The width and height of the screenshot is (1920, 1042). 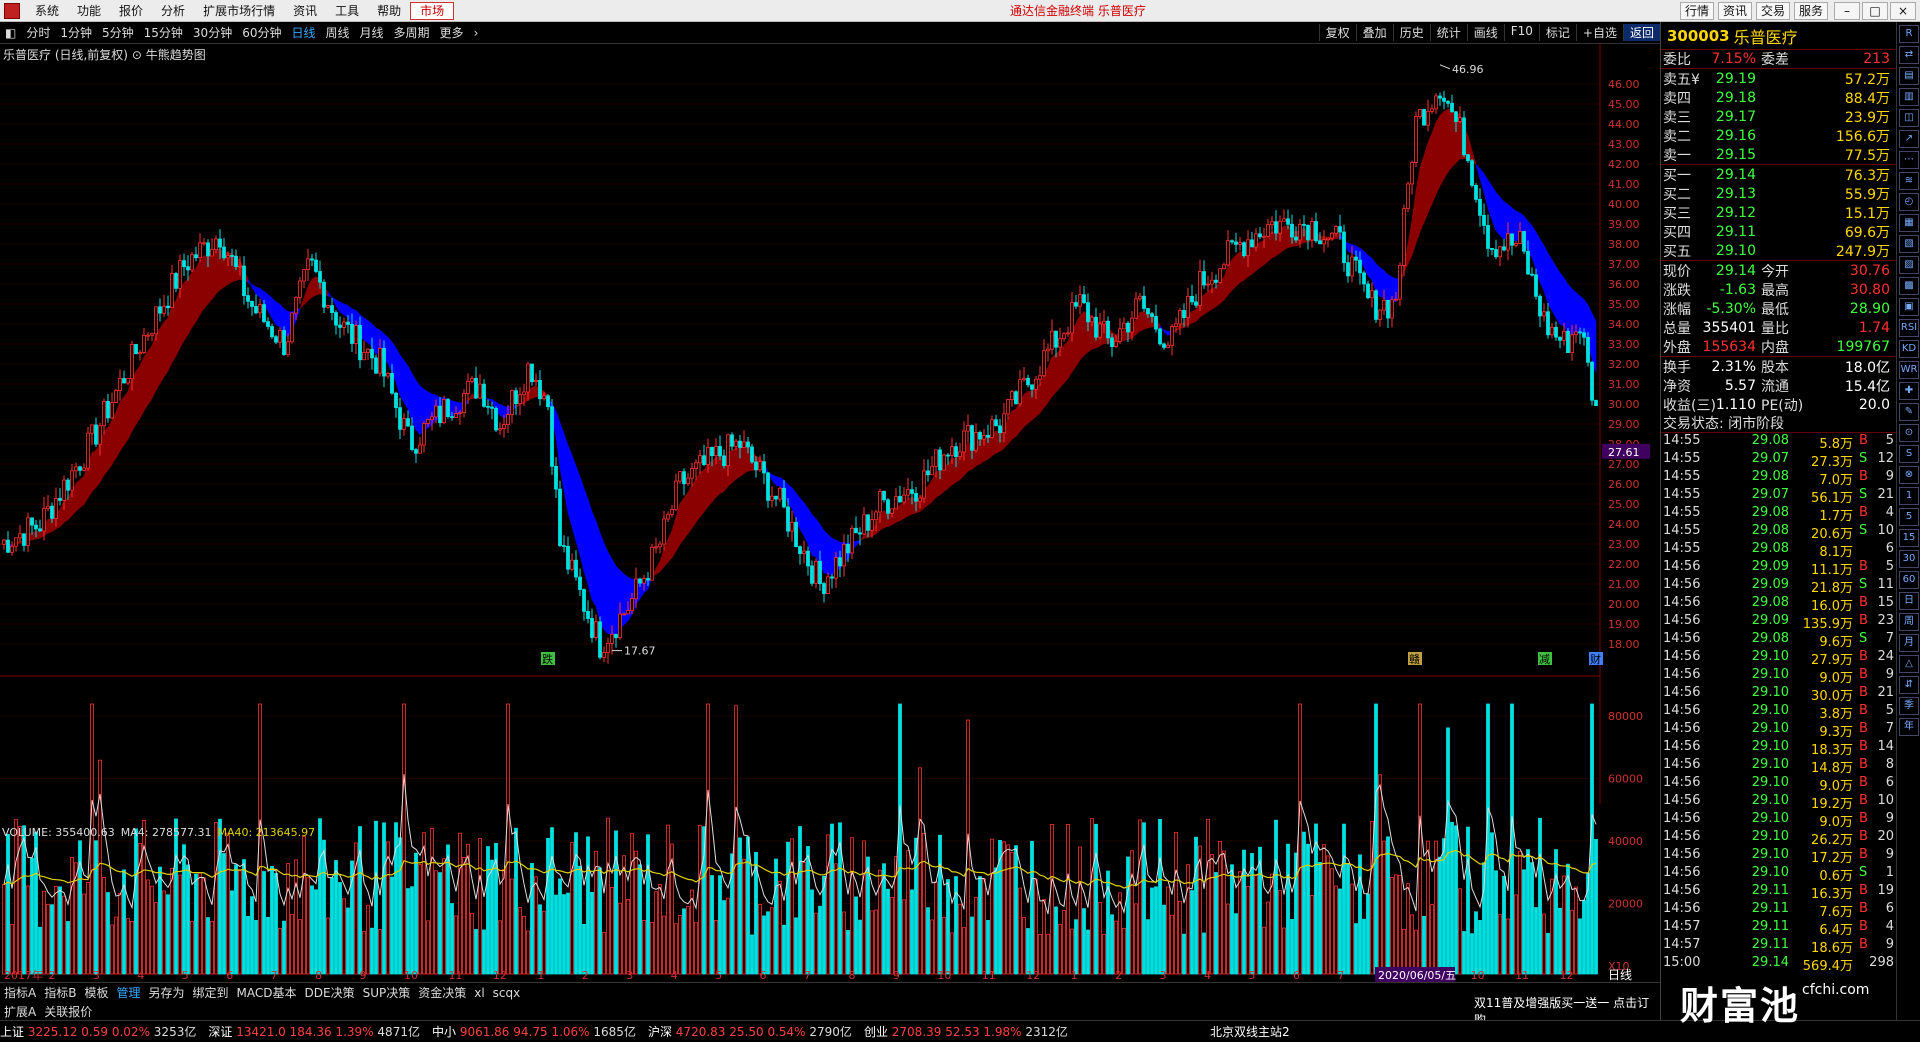 What do you see at coordinates (173, 10) in the screenshot?
I see `menu-analysis: 分析` at bounding box center [173, 10].